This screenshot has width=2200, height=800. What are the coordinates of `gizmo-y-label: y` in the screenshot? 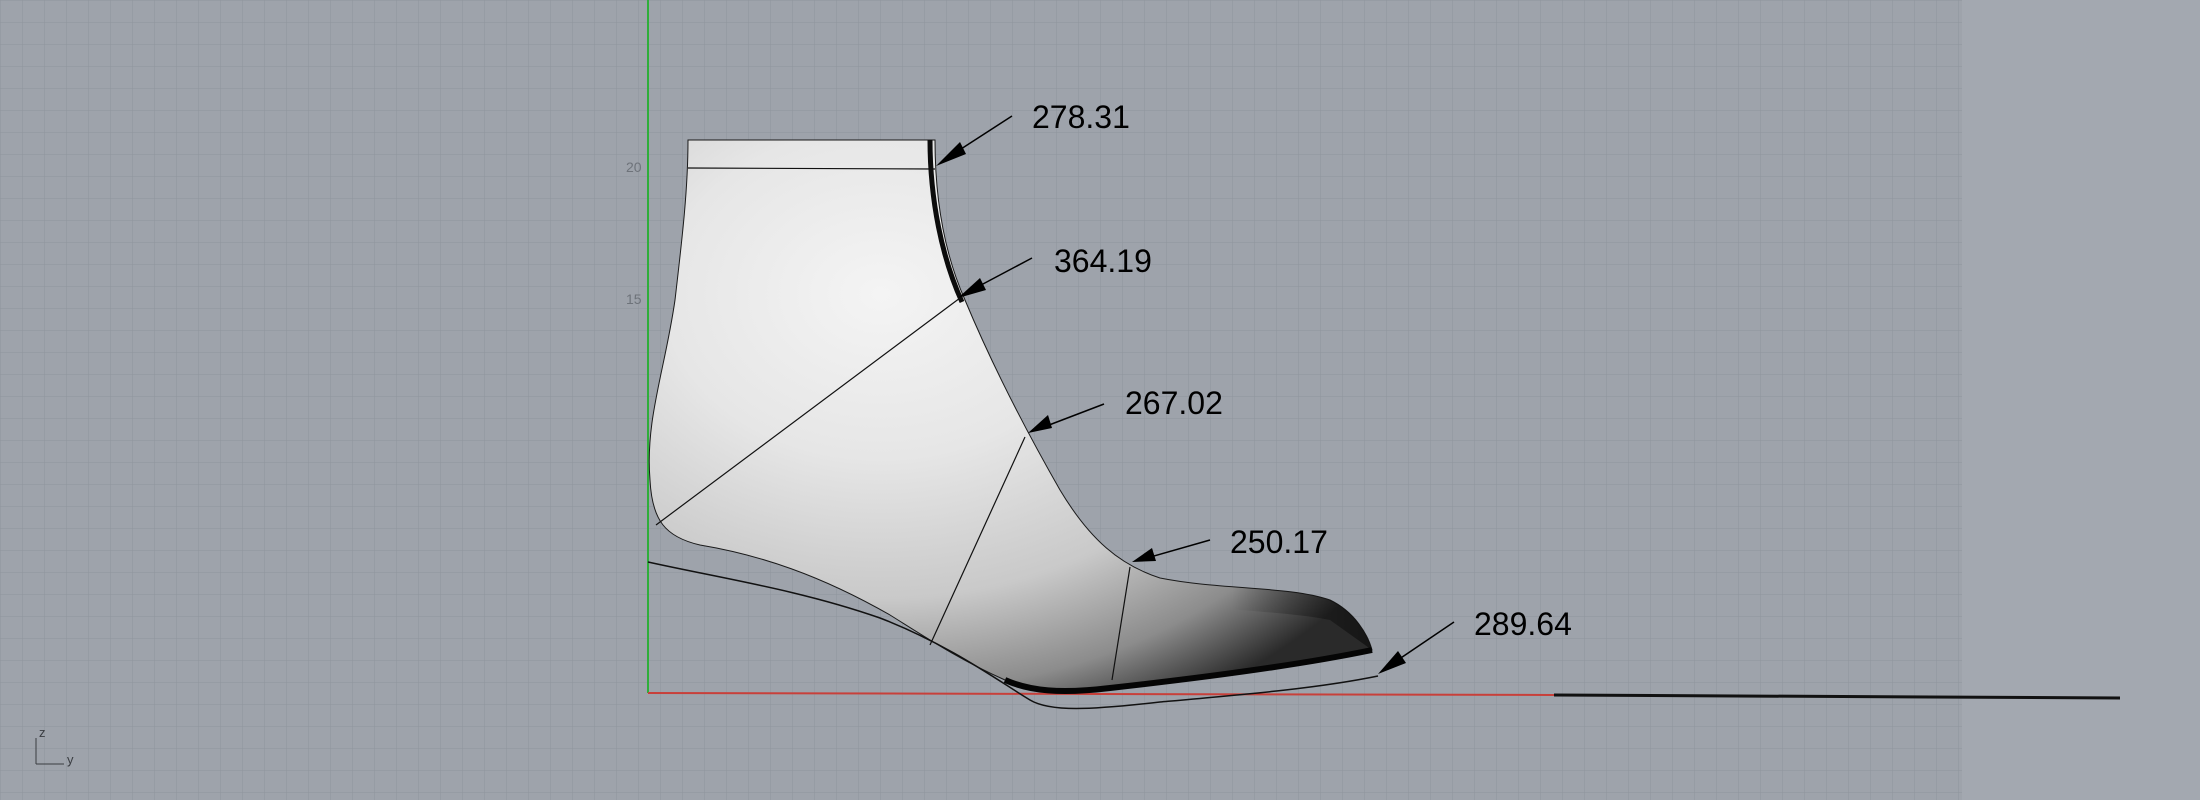 It's located at (70, 759).